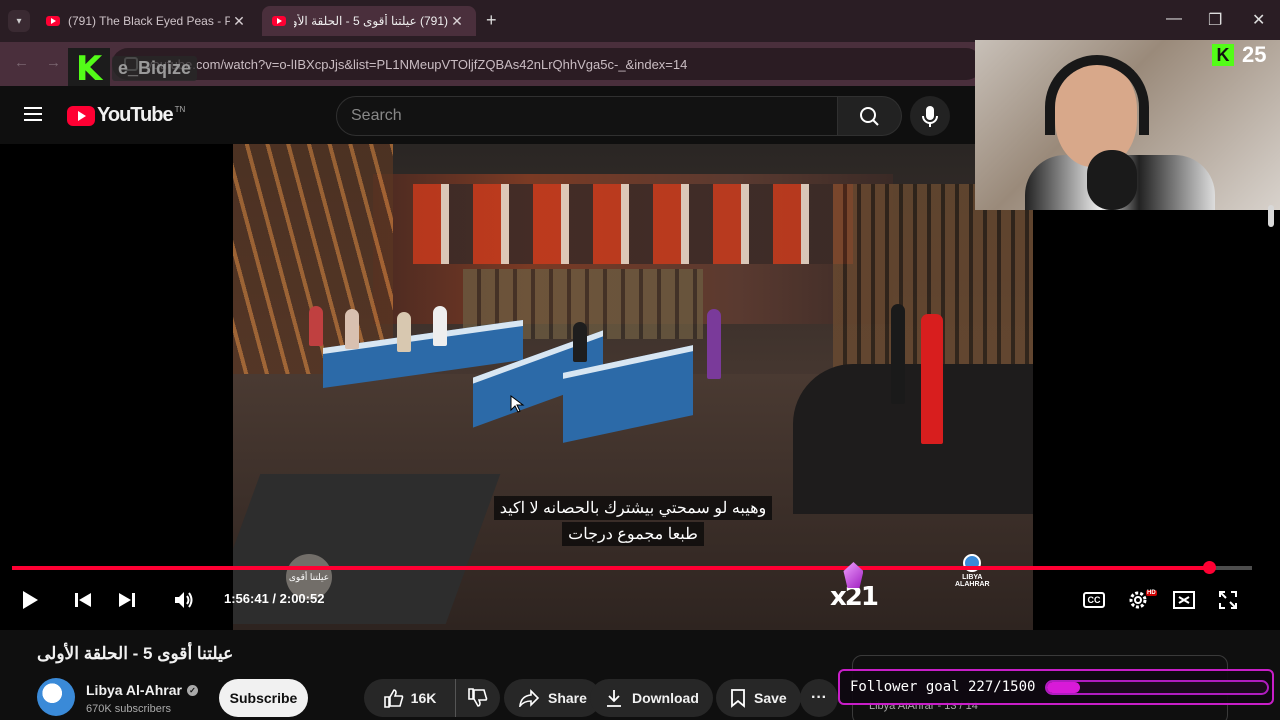 The height and width of the screenshot is (720, 1280). What do you see at coordinates (135, 115) in the screenshot?
I see `youtube-wordmark: YouTube` at bounding box center [135, 115].